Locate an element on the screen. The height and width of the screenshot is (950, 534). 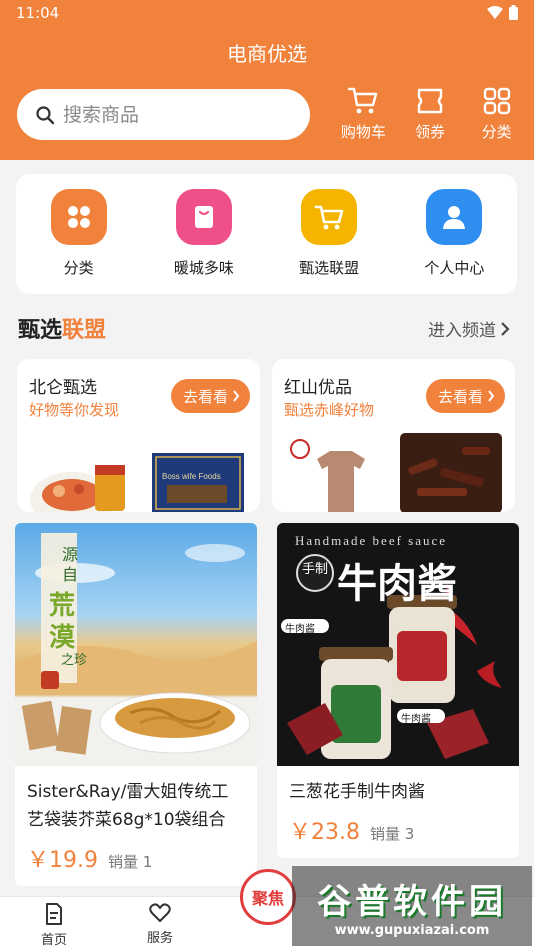
page-title: 电商优选 is located at coordinates (267, 54).